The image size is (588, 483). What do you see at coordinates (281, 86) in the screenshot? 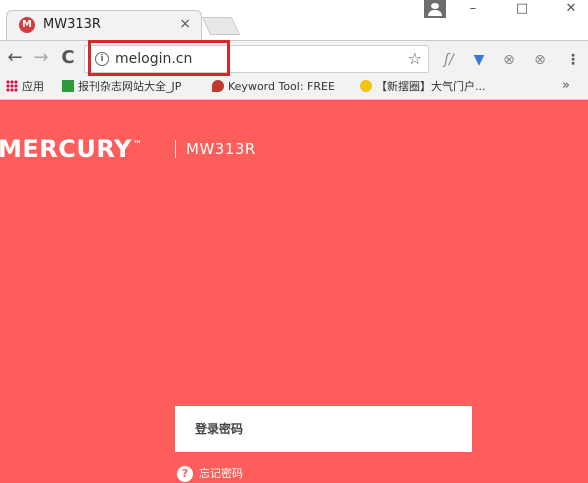
I see `bookmark-item-2-label: Keyword Tool: FREE` at bounding box center [281, 86].